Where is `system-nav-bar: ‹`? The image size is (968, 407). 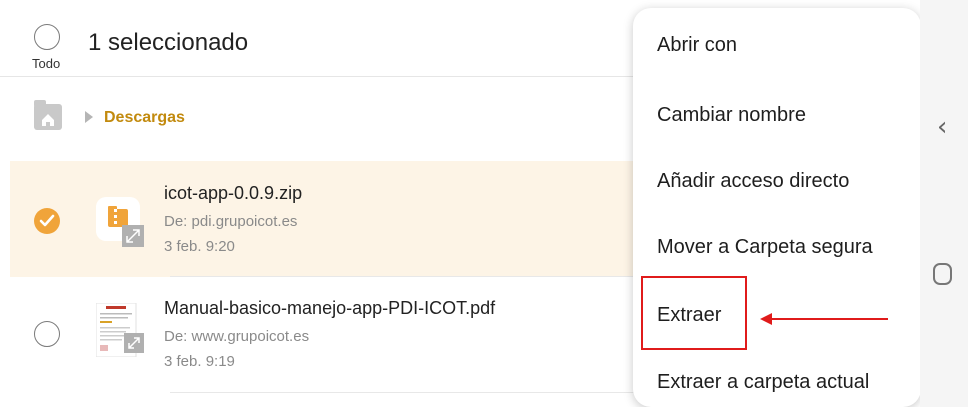 system-nav-bar: ‹ is located at coordinates (944, 203).